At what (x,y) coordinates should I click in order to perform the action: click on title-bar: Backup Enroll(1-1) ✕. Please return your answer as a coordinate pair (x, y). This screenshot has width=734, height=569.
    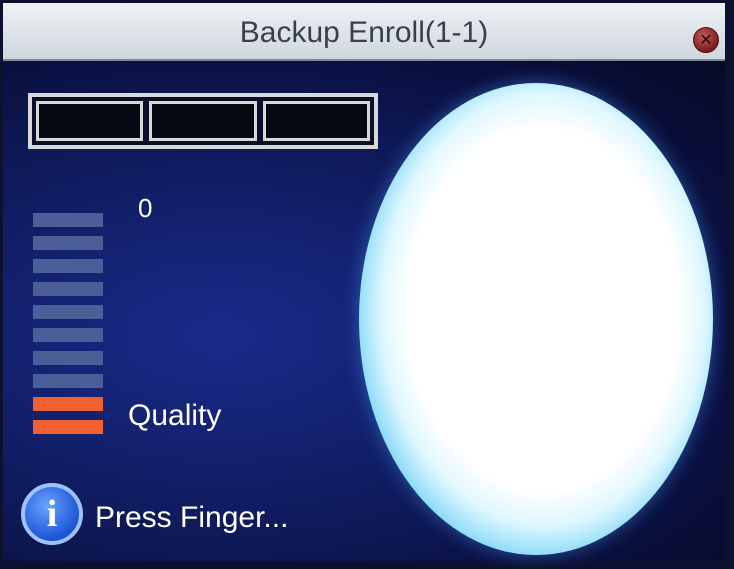
    Looking at the image, I should click on (364, 32).